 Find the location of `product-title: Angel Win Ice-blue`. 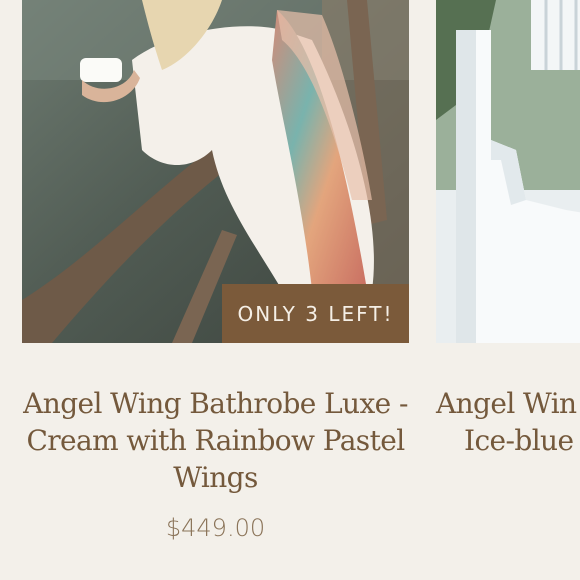

product-title: Angel Win Ice-blue is located at coordinates (508, 422).